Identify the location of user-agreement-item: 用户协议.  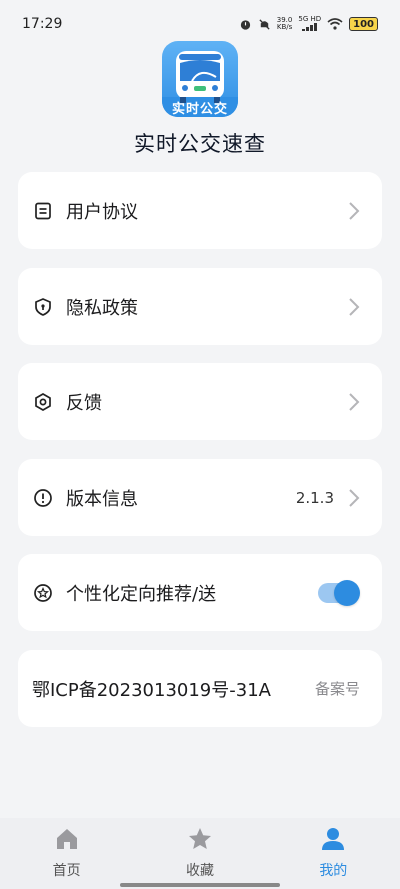
(200, 210).